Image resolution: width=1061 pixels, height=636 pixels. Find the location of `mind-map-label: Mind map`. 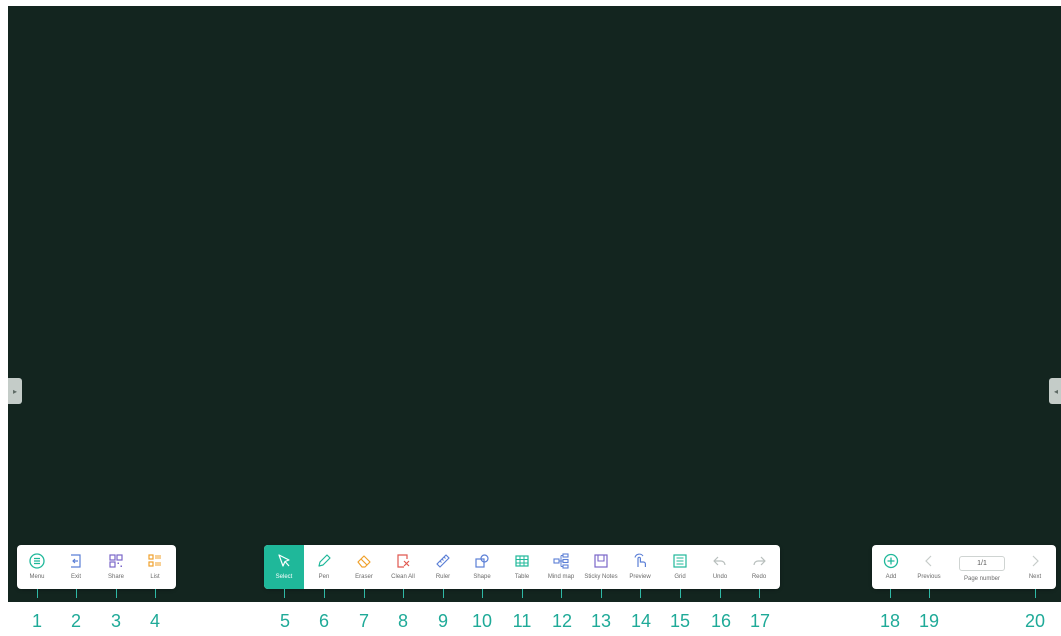

mind-map-label: Mind map is located at coordinates (561, 577).